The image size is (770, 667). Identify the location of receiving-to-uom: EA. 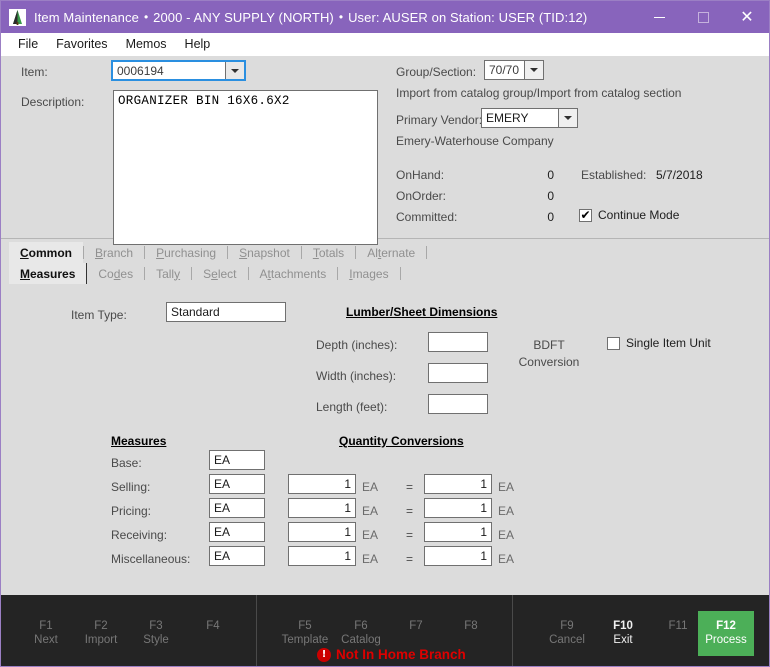
(506, 535).